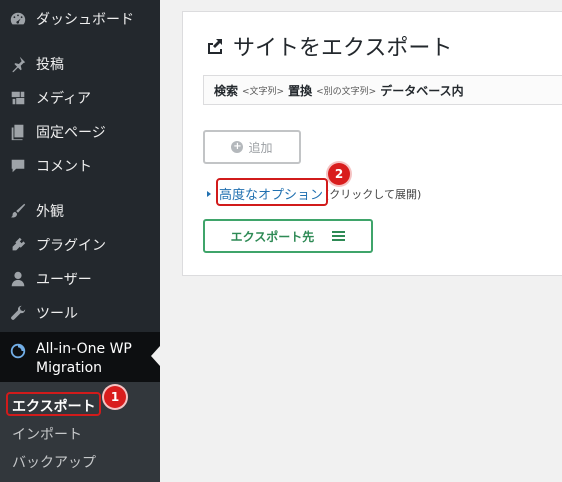 The width and height of the screenshot is (562, 482). What do you see at coordinates (64, 280) in the screenshot?
I see `sidebar-item-label: ユーザー` at bounding box center [64, 280].